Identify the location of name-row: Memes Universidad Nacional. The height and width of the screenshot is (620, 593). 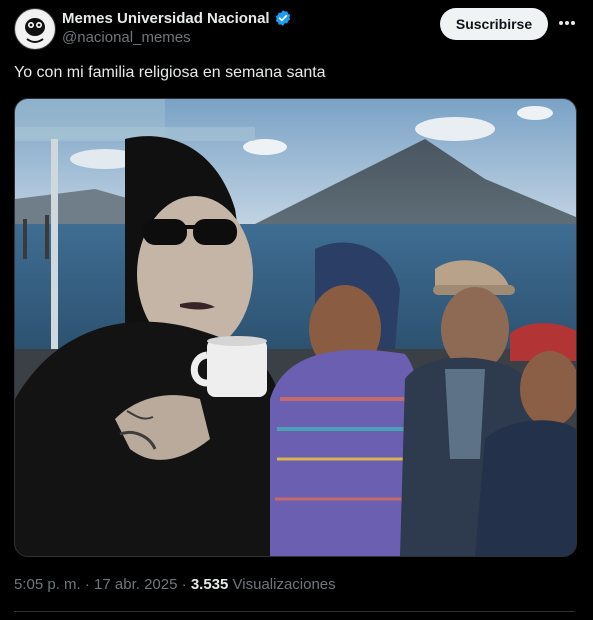
(177, 18).